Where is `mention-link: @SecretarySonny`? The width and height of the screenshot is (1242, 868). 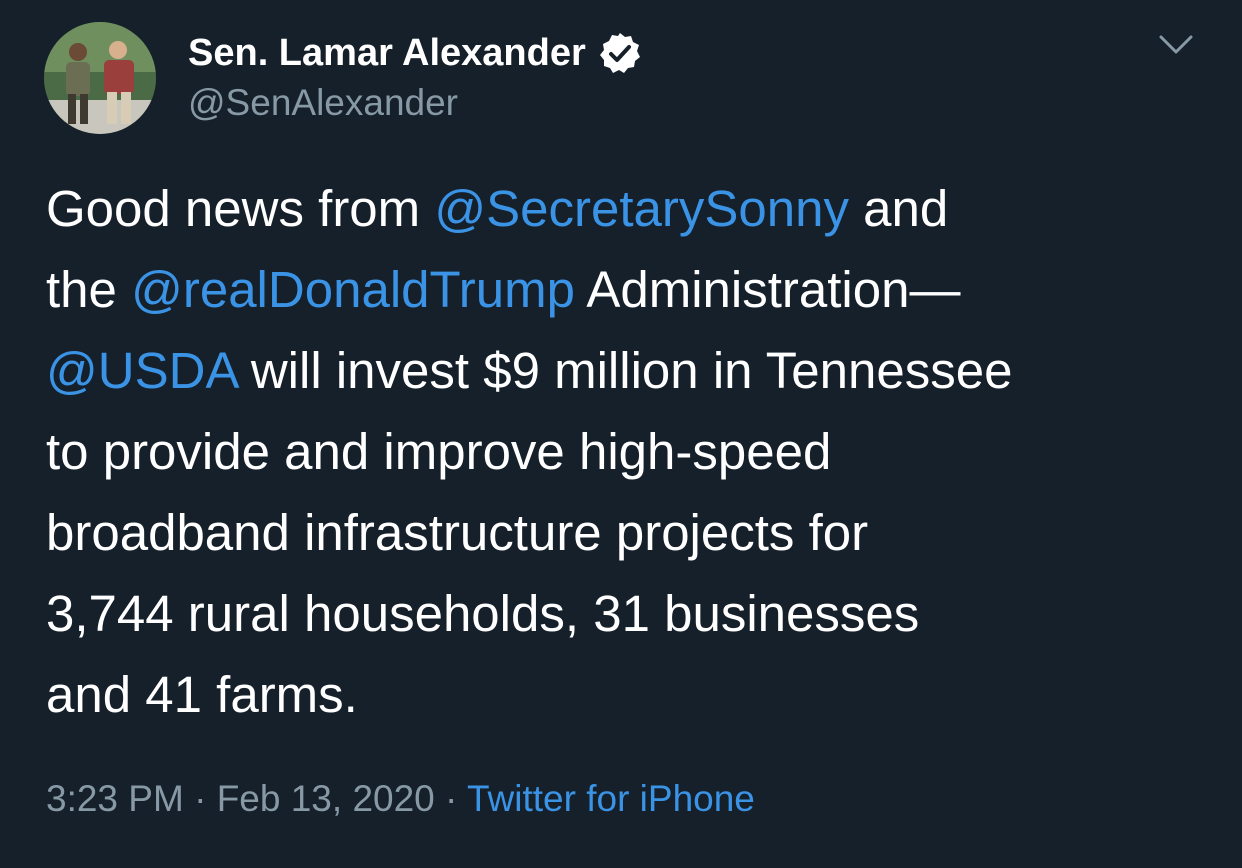 mention-link: @SecretarySonny is located at coordinates (641, 208).